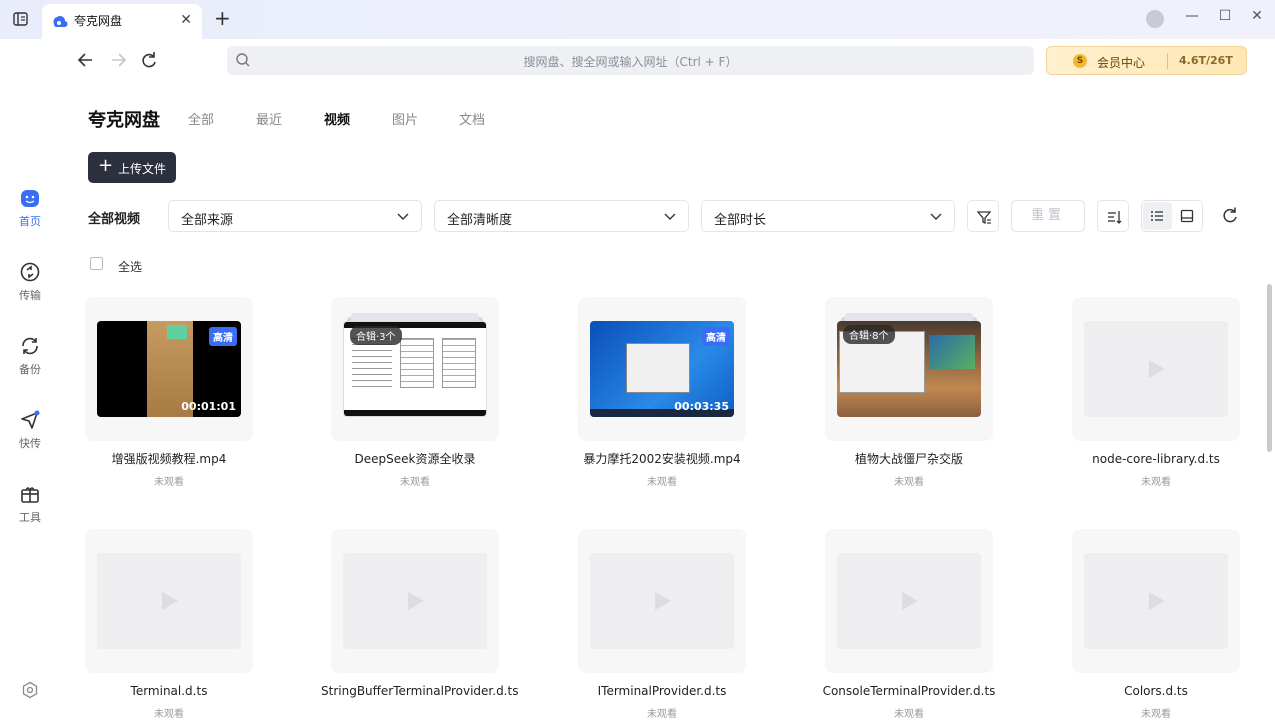 Image resolution: width=1275 pixels, height=722 pixels. Describe the element at coordinates (561, 216) in the screenshot. I see `resolution-select: 全部清晰度` at that location.